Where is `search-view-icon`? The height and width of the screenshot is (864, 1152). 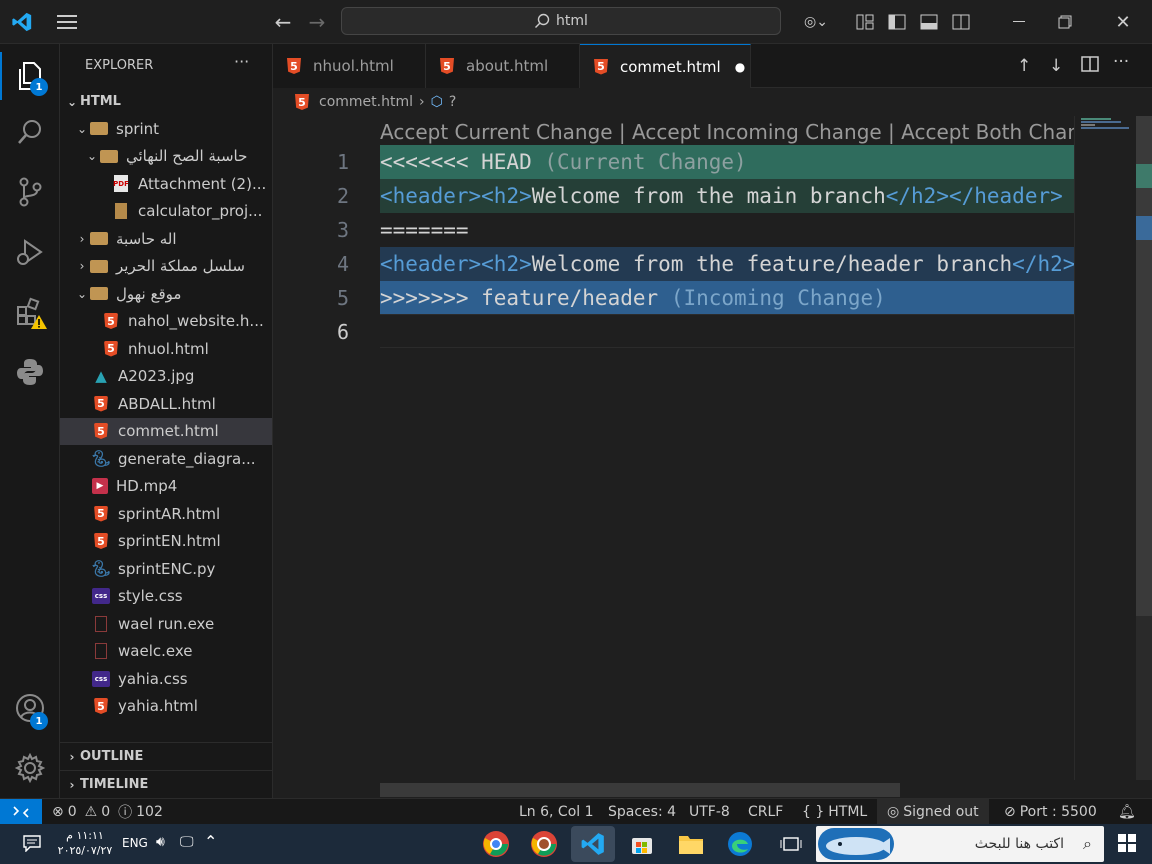 search-view-icon is located at coordinates (30, 132).